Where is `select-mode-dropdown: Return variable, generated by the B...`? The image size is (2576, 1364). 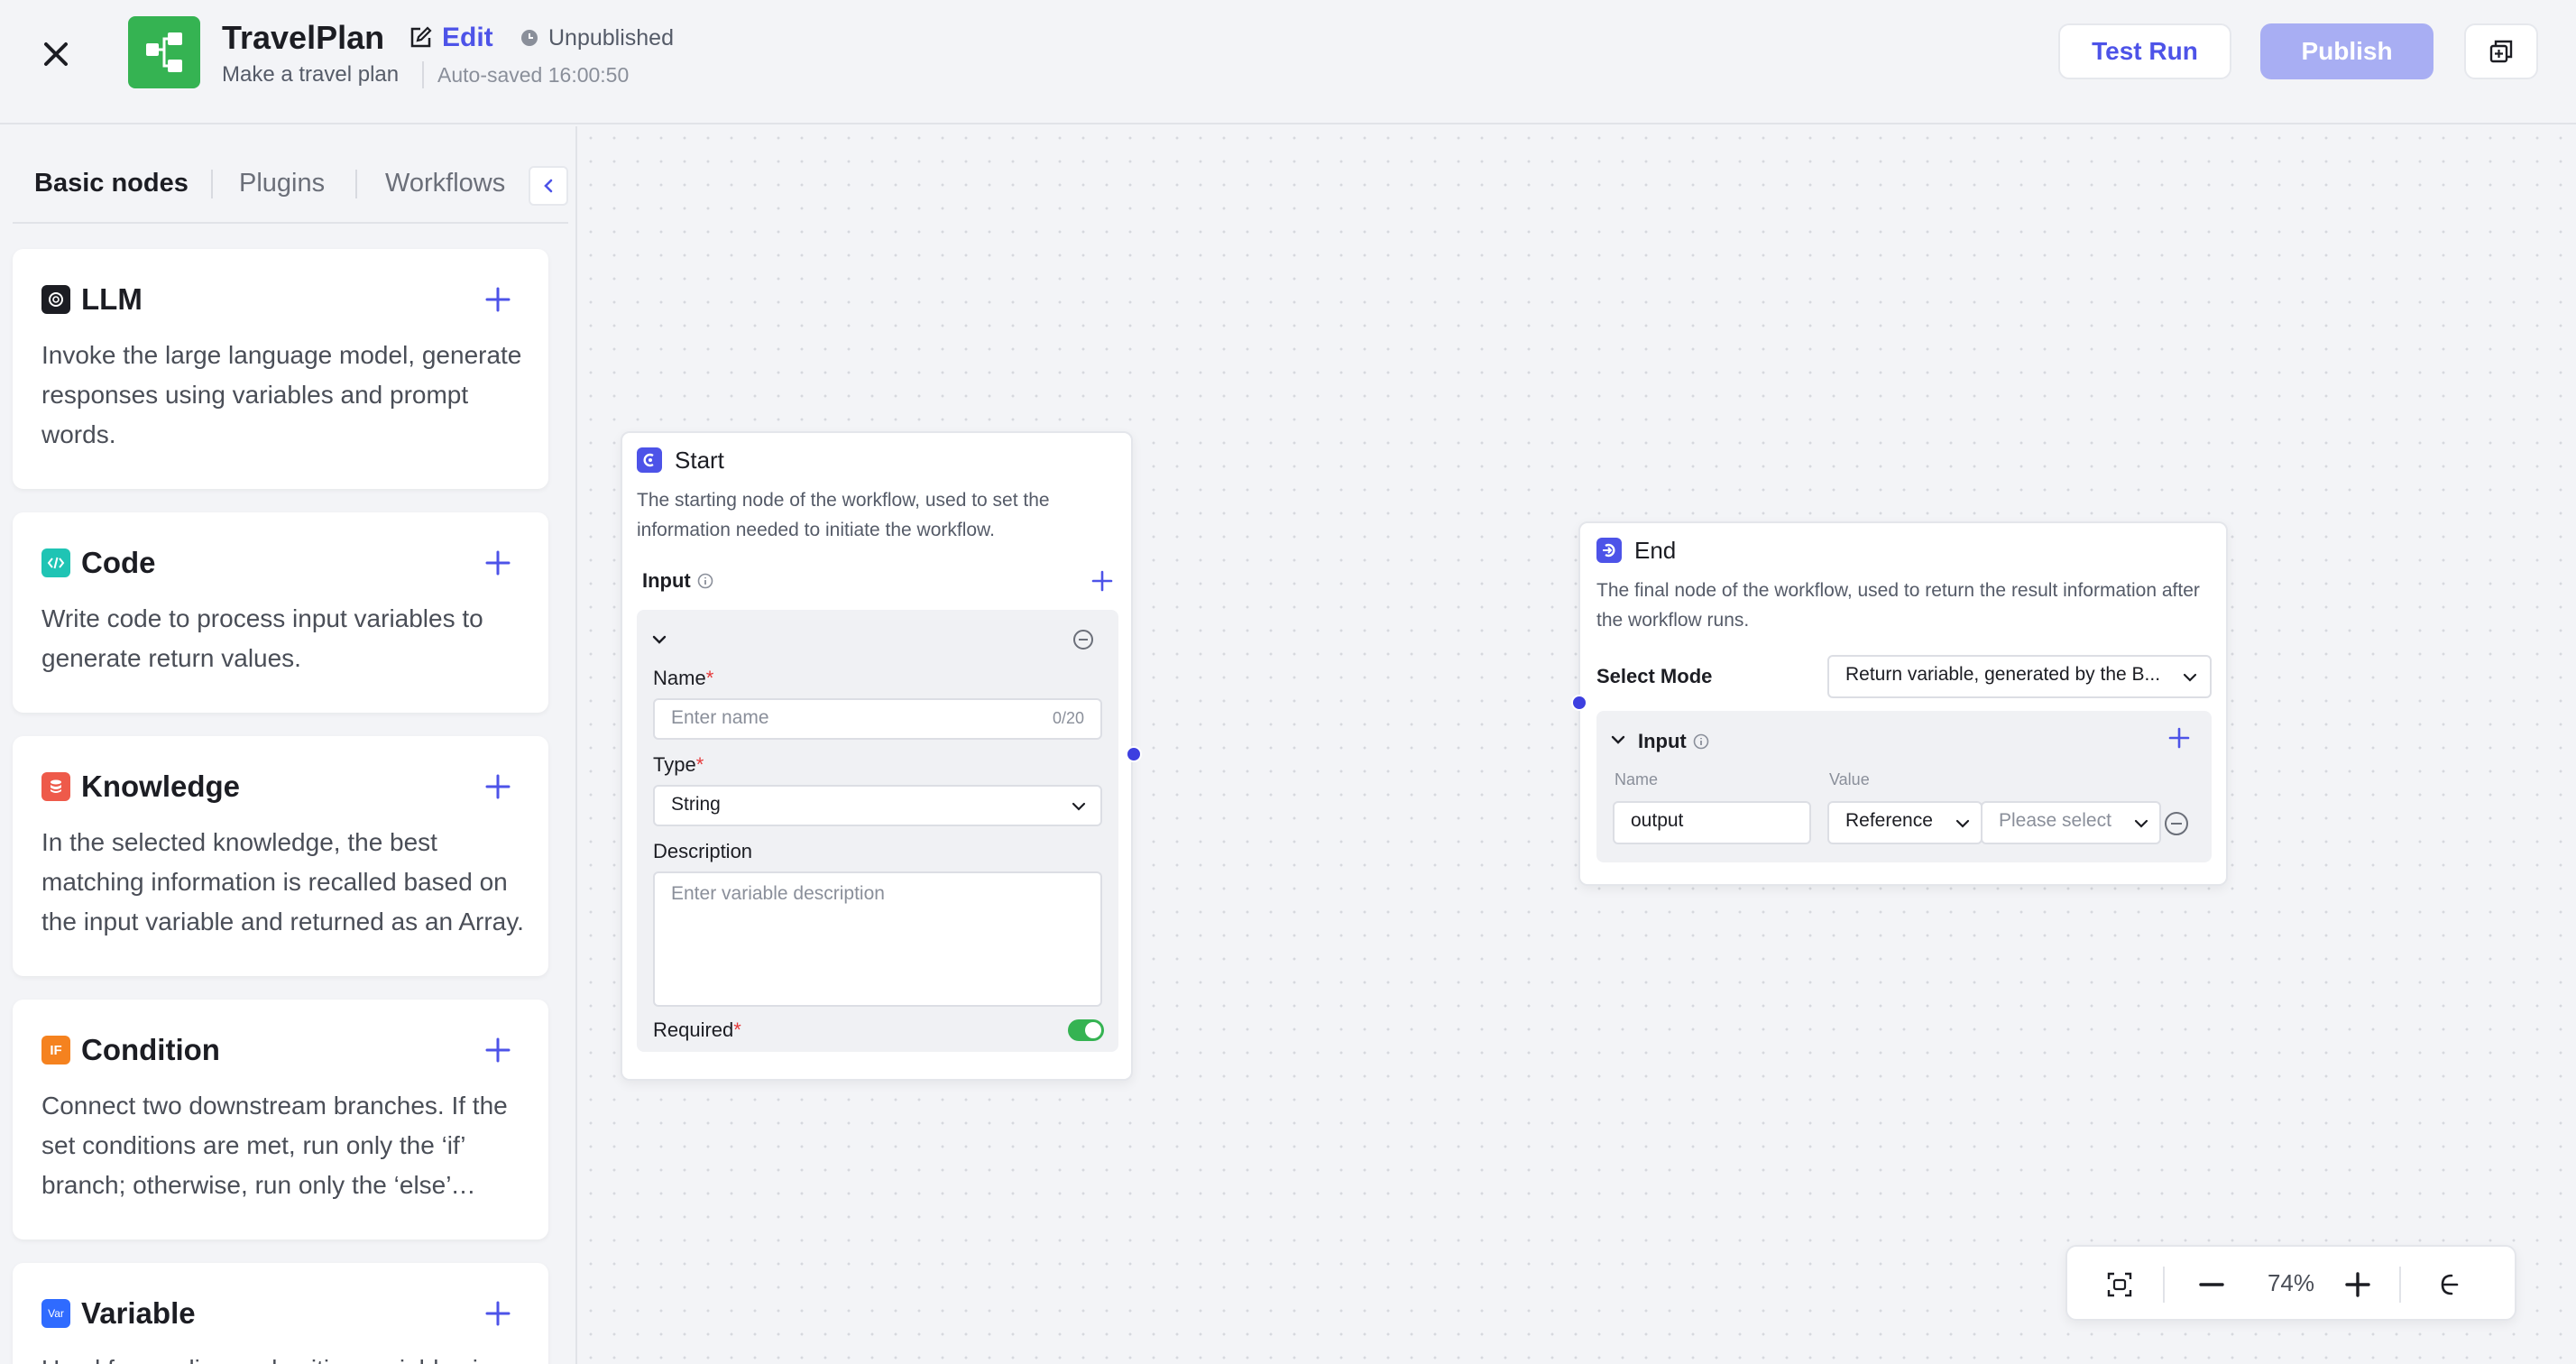
select-mode-dropdown: Return variable, generated by the B... is located at coordinates (2020, 676).